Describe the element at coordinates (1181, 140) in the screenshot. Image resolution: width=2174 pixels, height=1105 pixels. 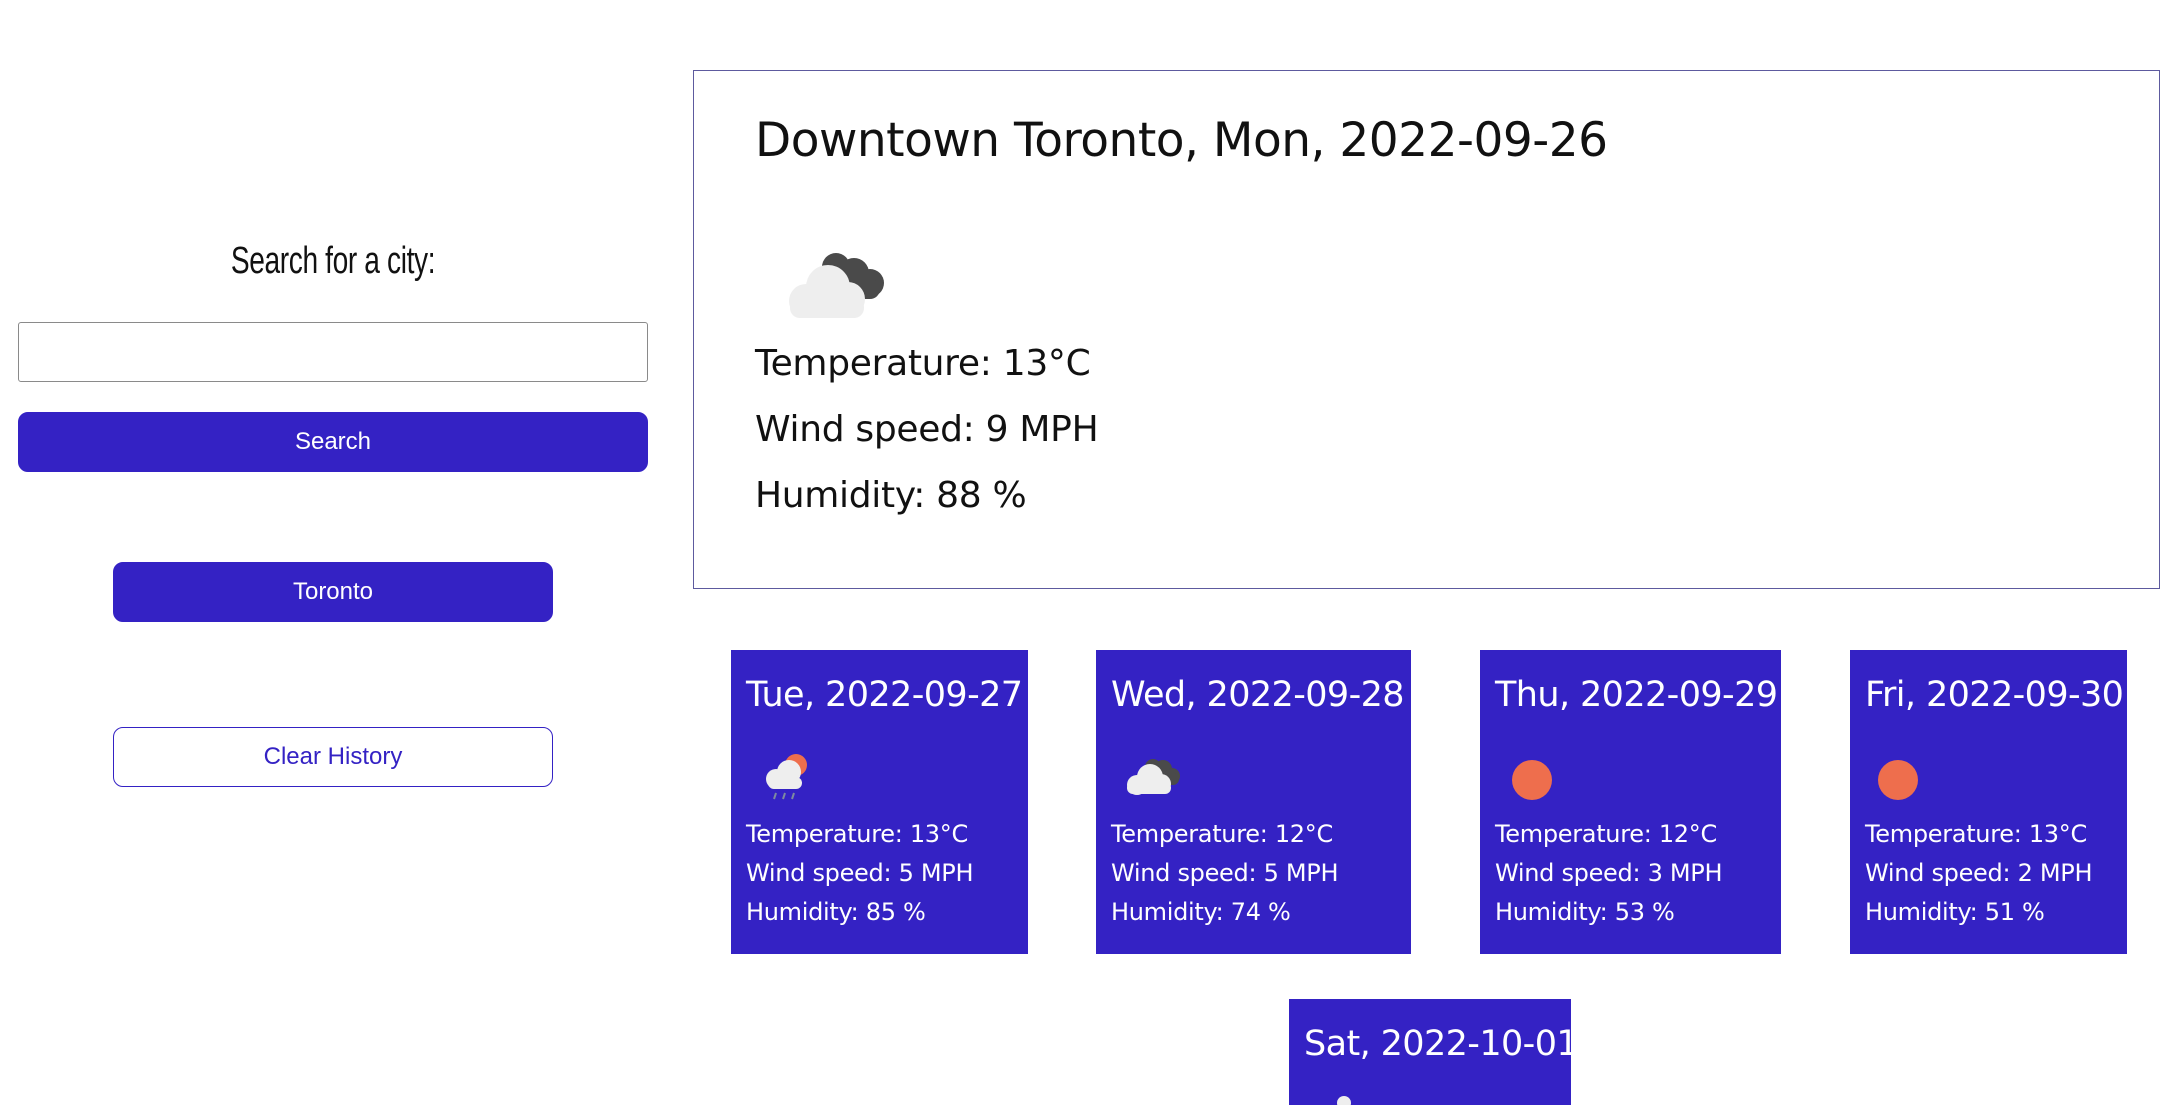
I see `current-weather-title: Downtown Toronto, Mon, 2022-09-26` at that location.